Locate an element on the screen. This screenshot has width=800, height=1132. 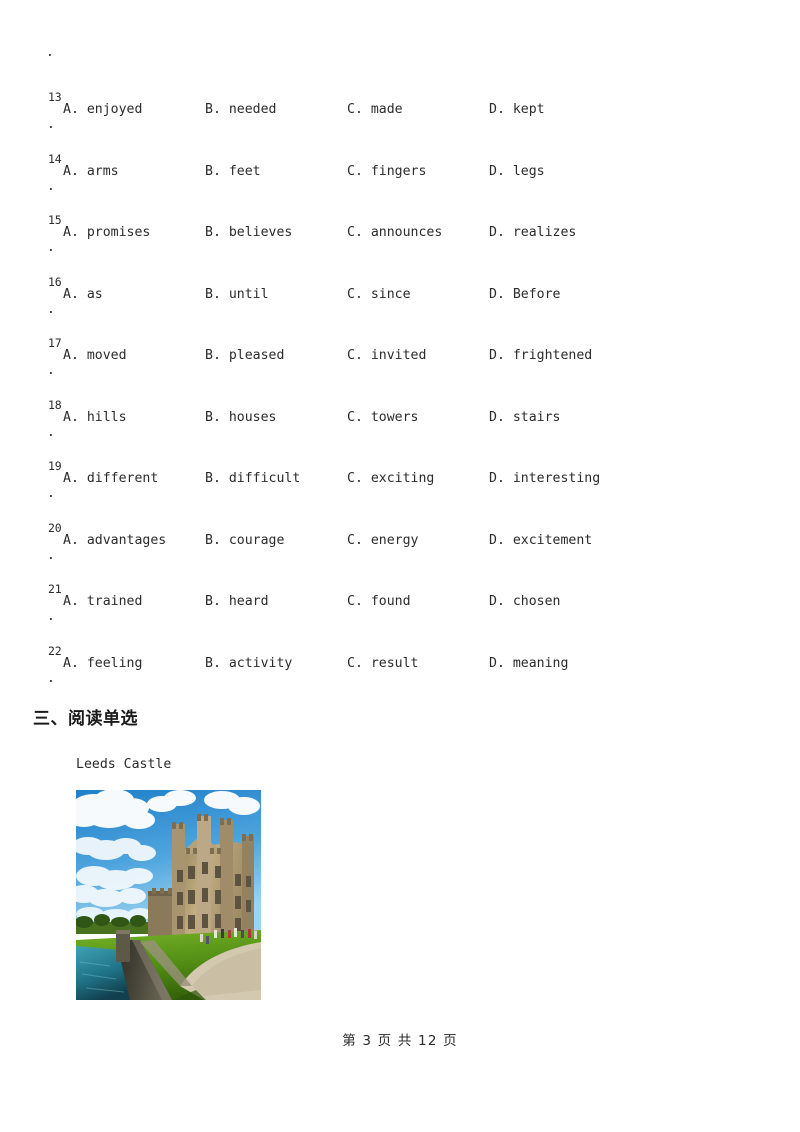
question-number: 18 is located at coordinates (55, 404).